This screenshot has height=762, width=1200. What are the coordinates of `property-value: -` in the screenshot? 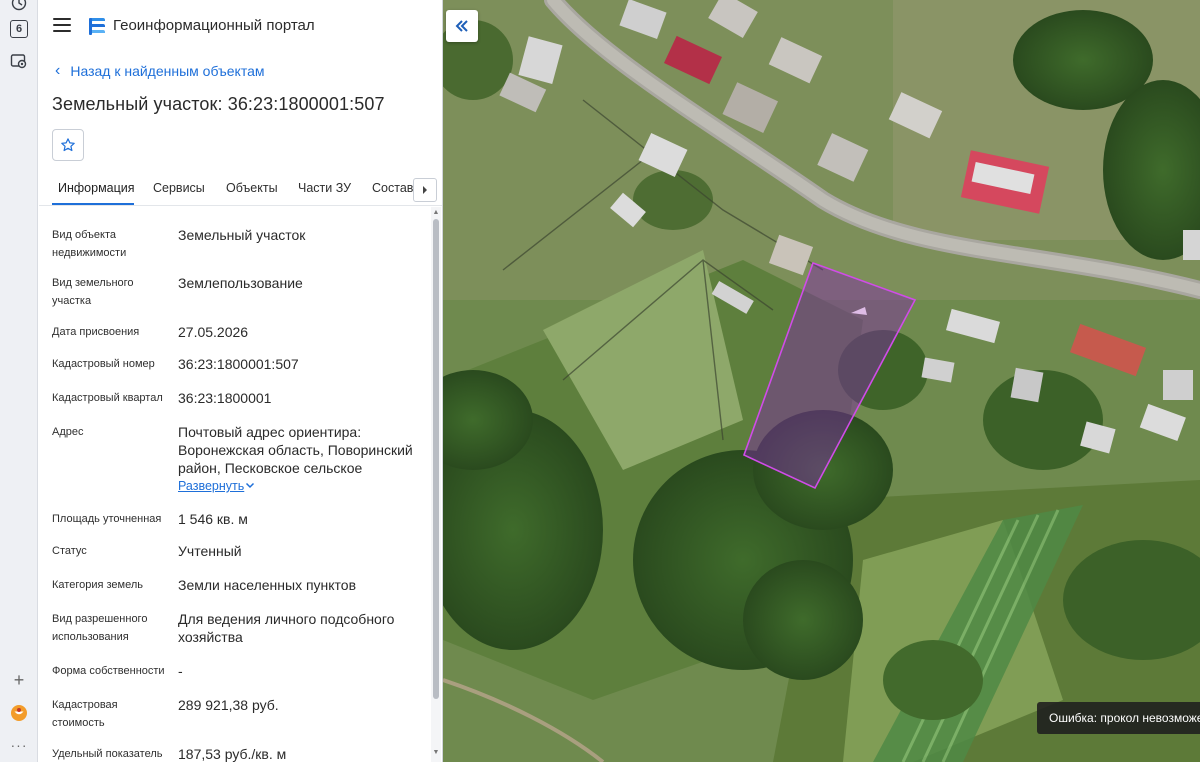 It's located at (180, 671).